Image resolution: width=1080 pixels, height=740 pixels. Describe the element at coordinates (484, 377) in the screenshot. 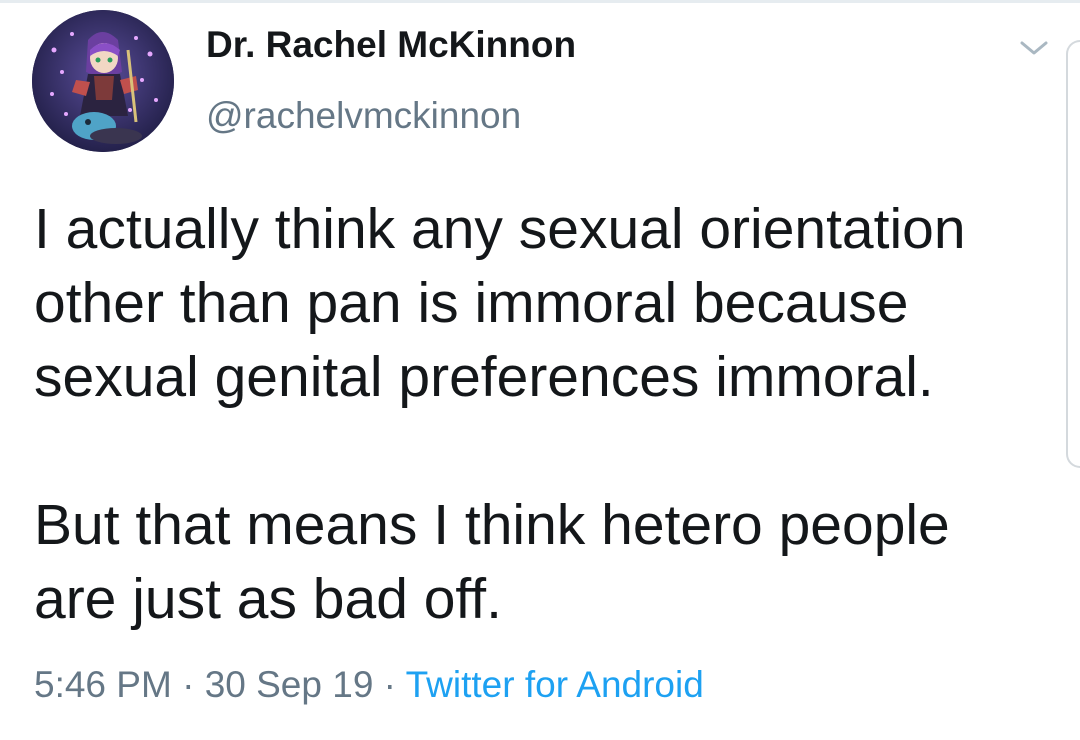

I see `tweet-line: sexual genital preferences immoral.` at that location.